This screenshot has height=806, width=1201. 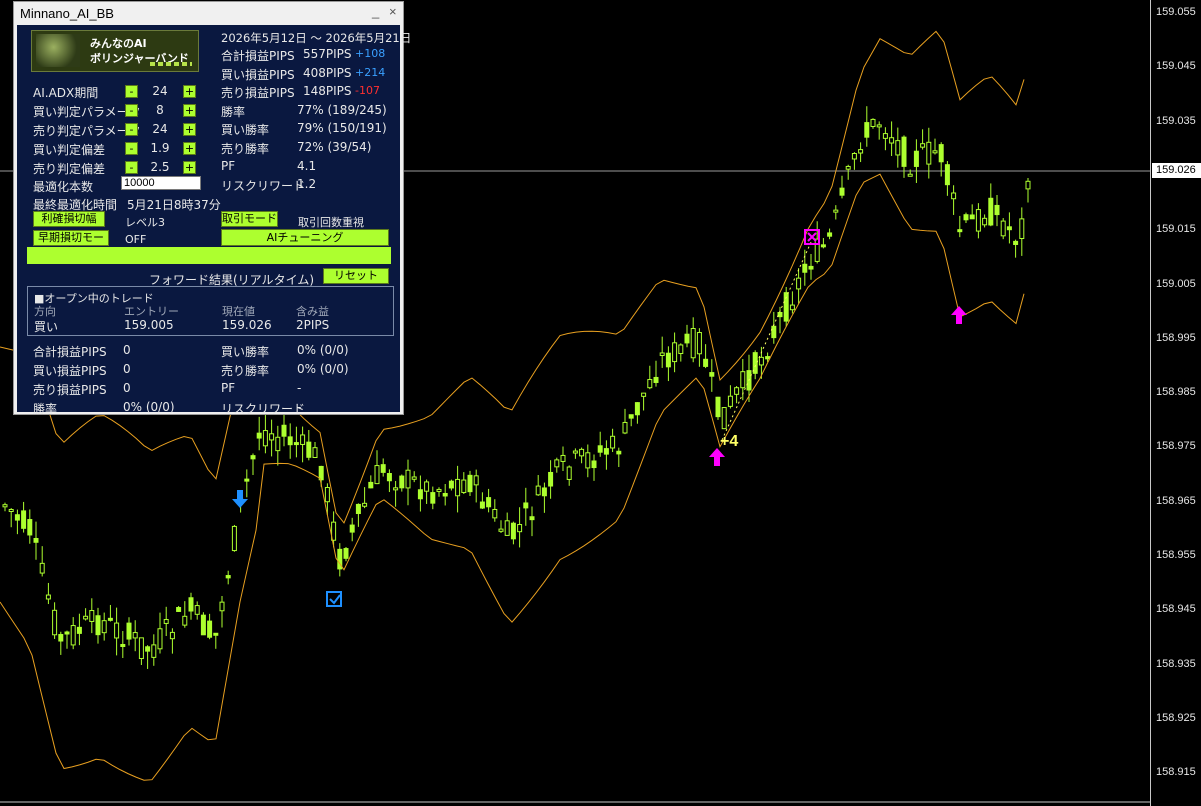 What do you see at coordinates (58, 50) in the screenshot?
I see `logo-character-icon` at bounding box center [58, 50].